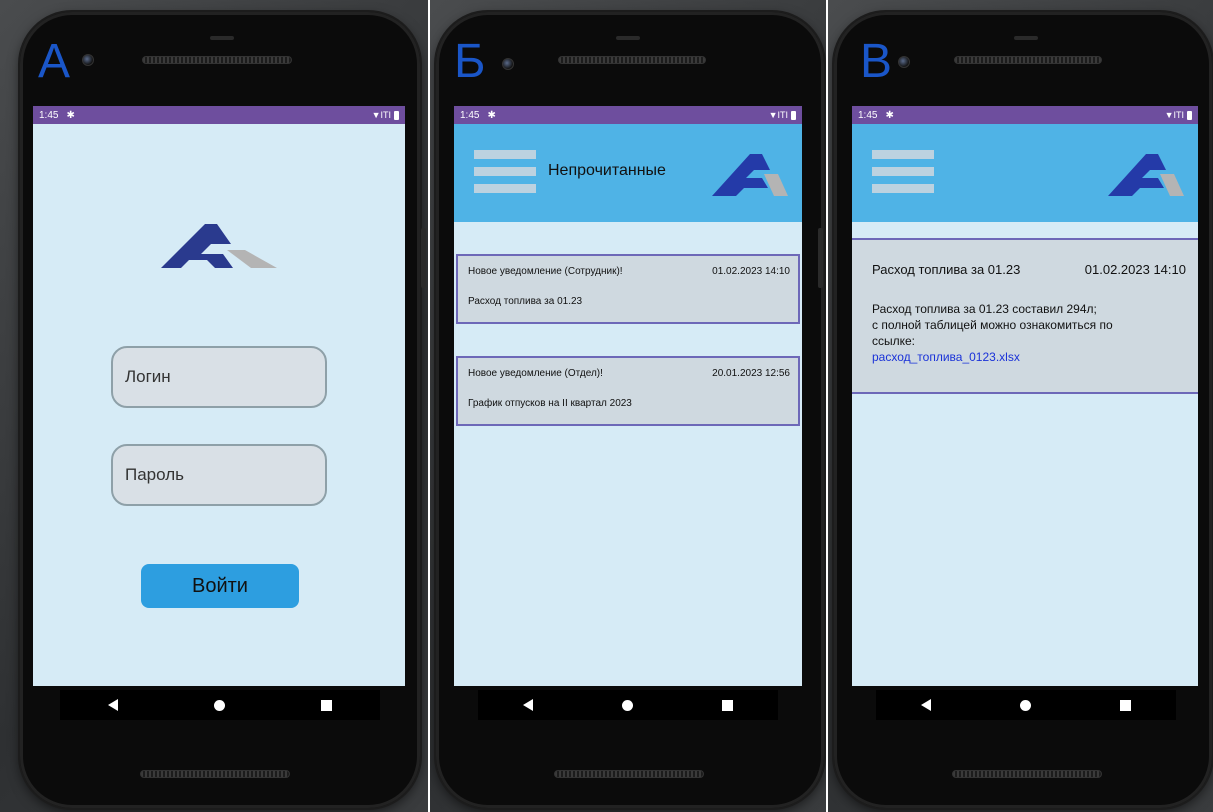  What do you see at coordinates (54, 61) in the screenshot?
I see `panel-letter: А` at bounding box center [54, 61].